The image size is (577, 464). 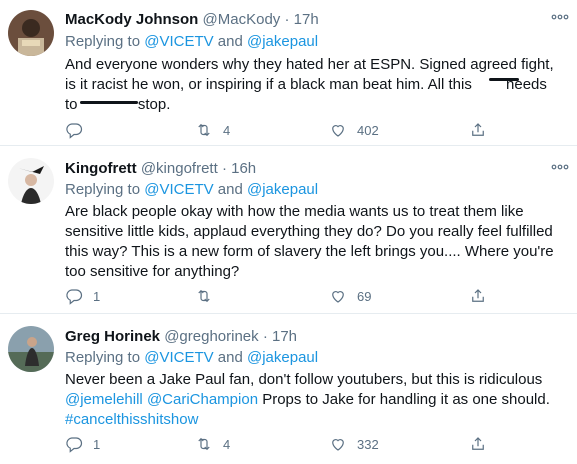 What do you see at coordinates (354, 130) in the screenshot?
I see `like-button: 402` at bounding box center [354, 130].